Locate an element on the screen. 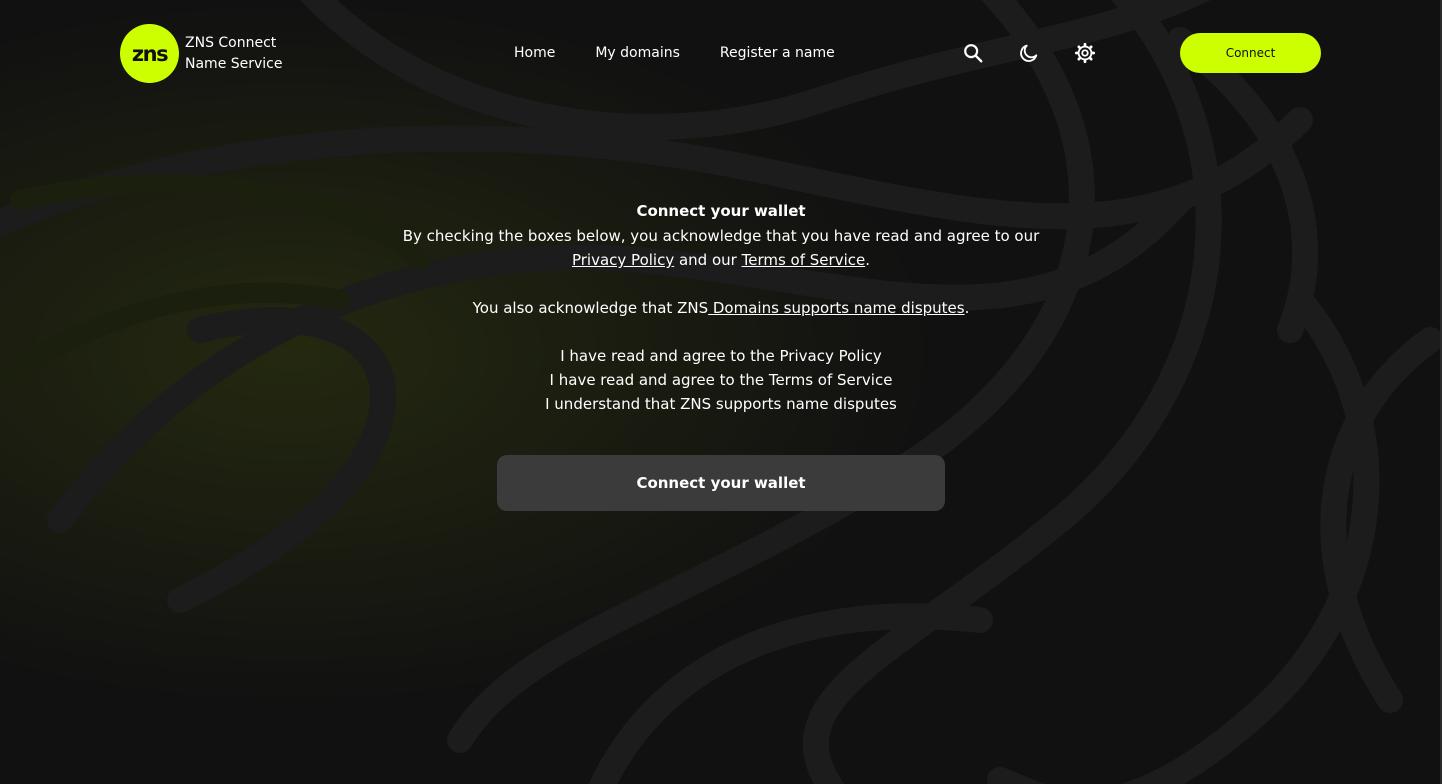 The width and height of the screenshot is (1442, 784). logo-mark: zns is located at coordinates (149, 53).